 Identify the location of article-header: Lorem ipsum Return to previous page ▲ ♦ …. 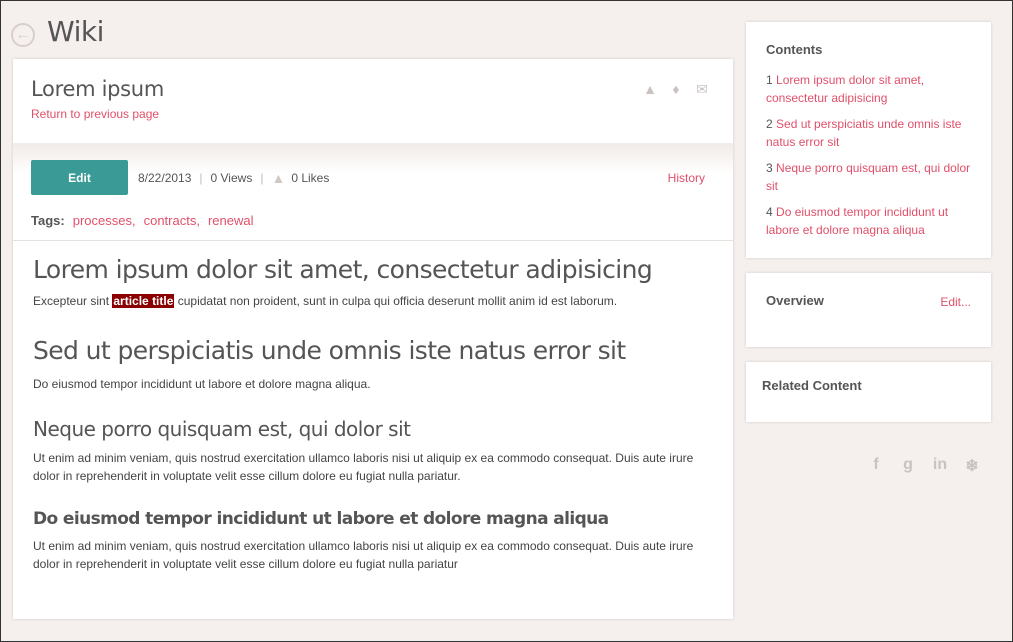
(373, 101).